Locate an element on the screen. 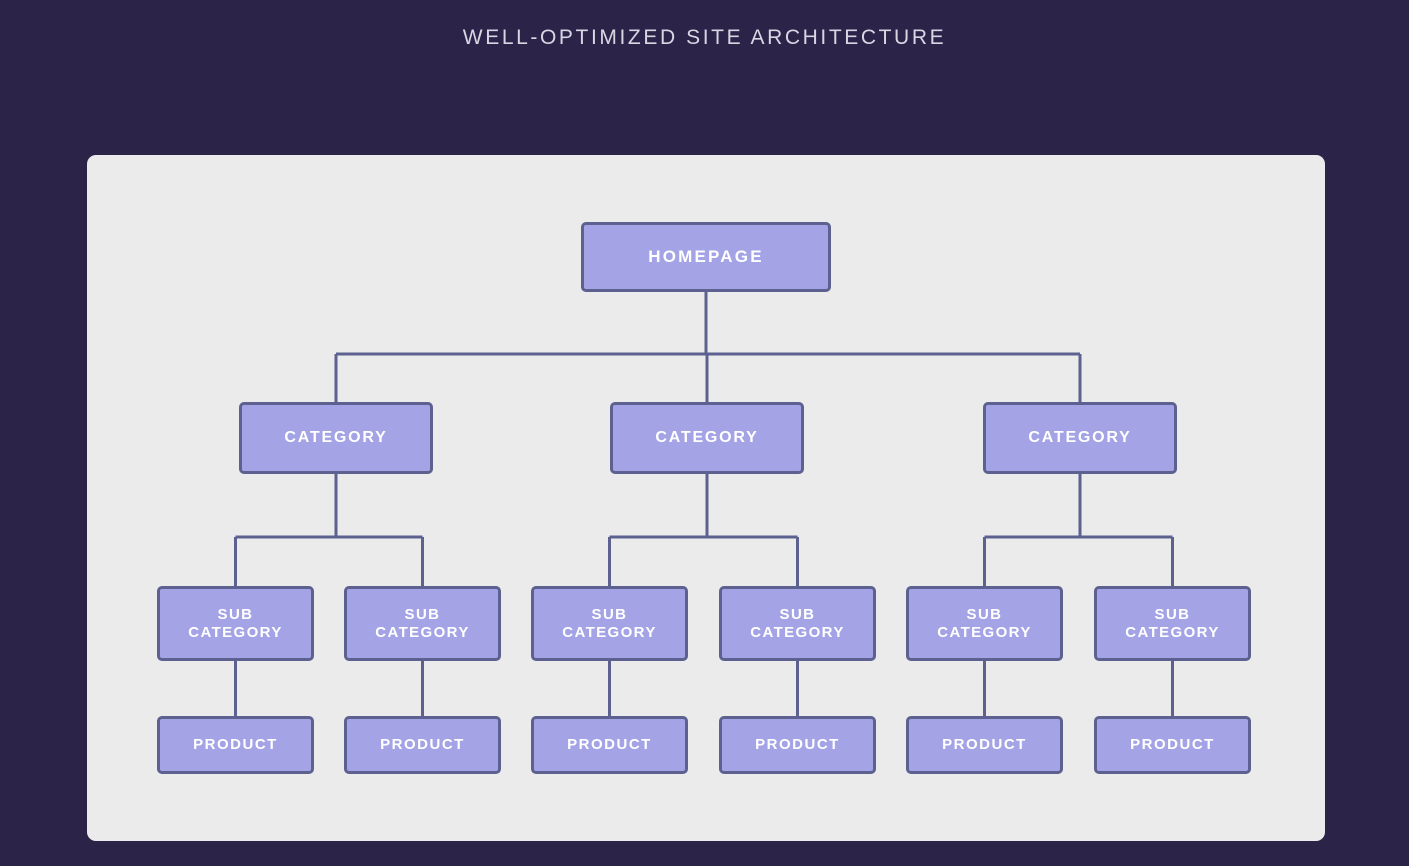  node-product-prod4: PRODUCT is located at coordinates (797, 745).